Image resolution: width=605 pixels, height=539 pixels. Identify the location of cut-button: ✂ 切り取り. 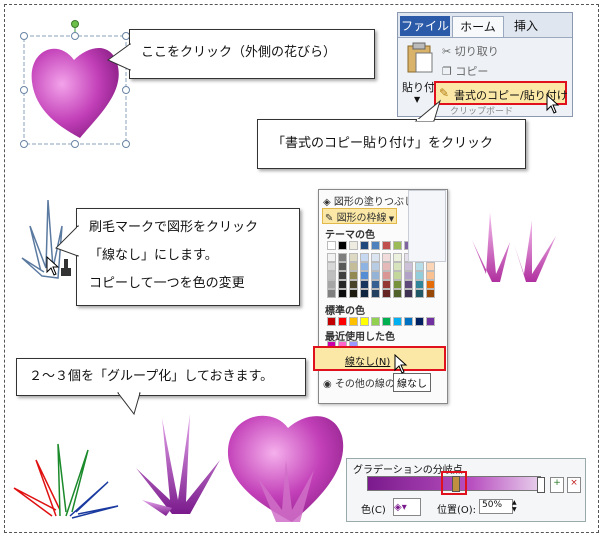
(470, 51).